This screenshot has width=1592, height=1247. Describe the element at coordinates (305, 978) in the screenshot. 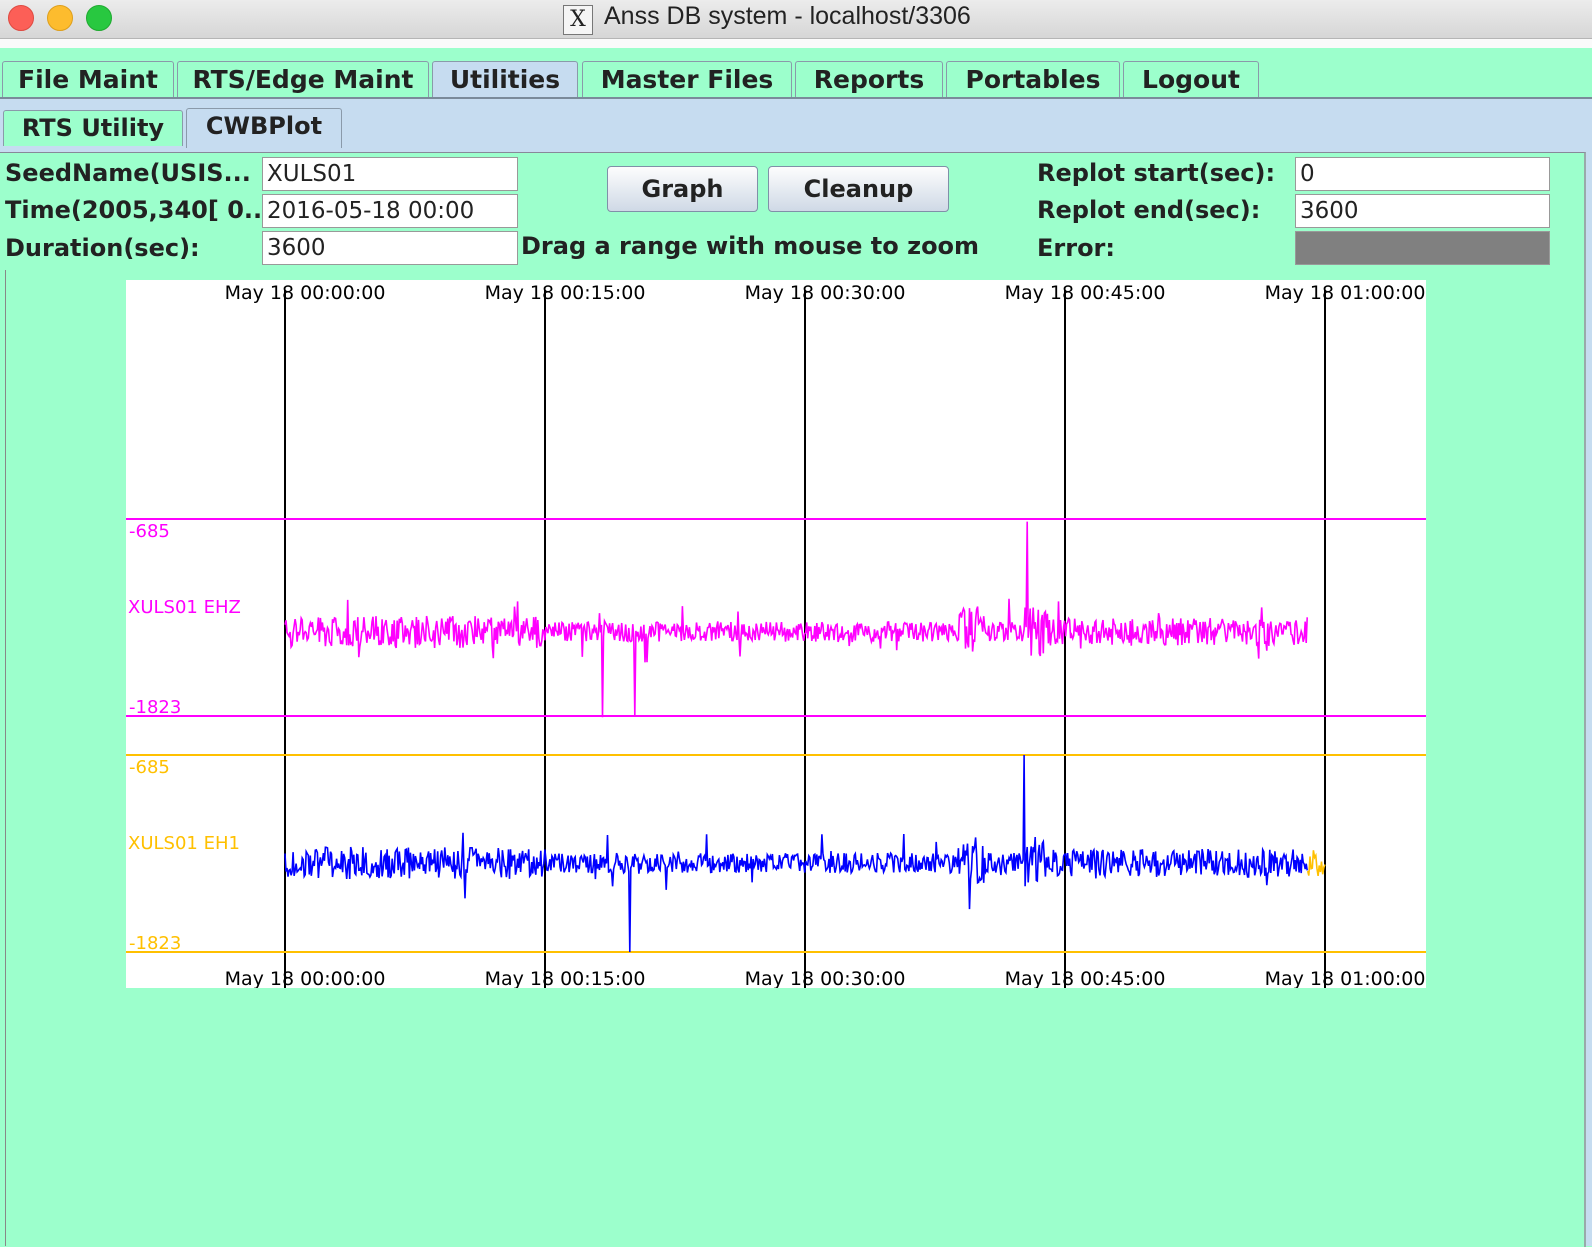

I see `x-tick-label-bottom: May 18 00:00:00` at that location.